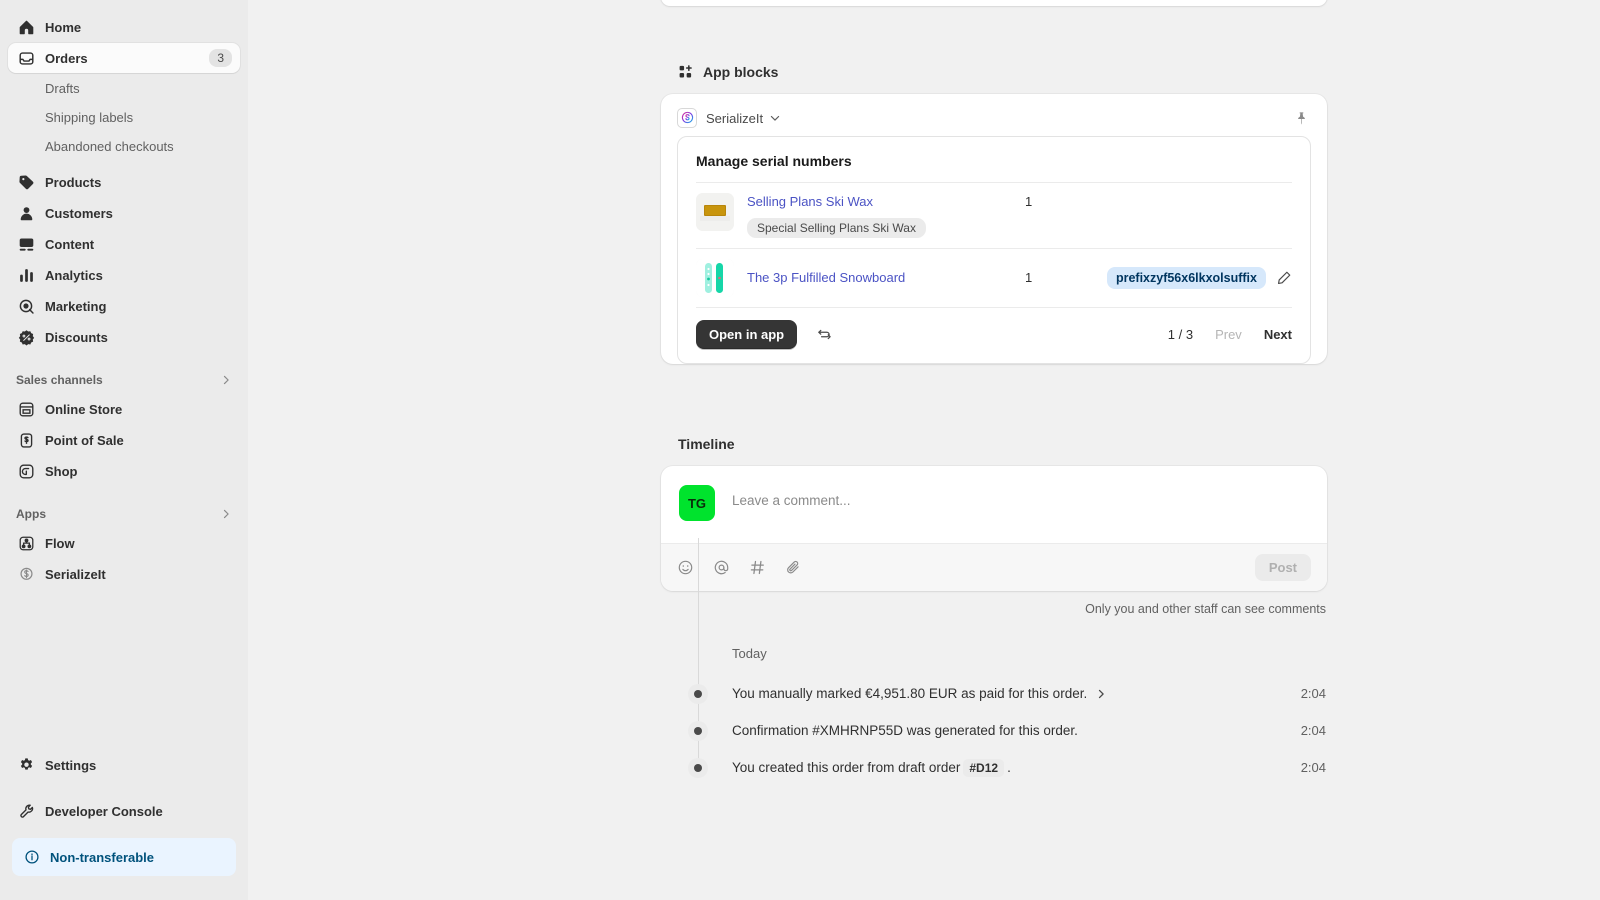  What do you see at coordinates (124, 275) in the screenshot?
I see `sidebar-item-analytics: Analytics` at bounding box center [124, 275].